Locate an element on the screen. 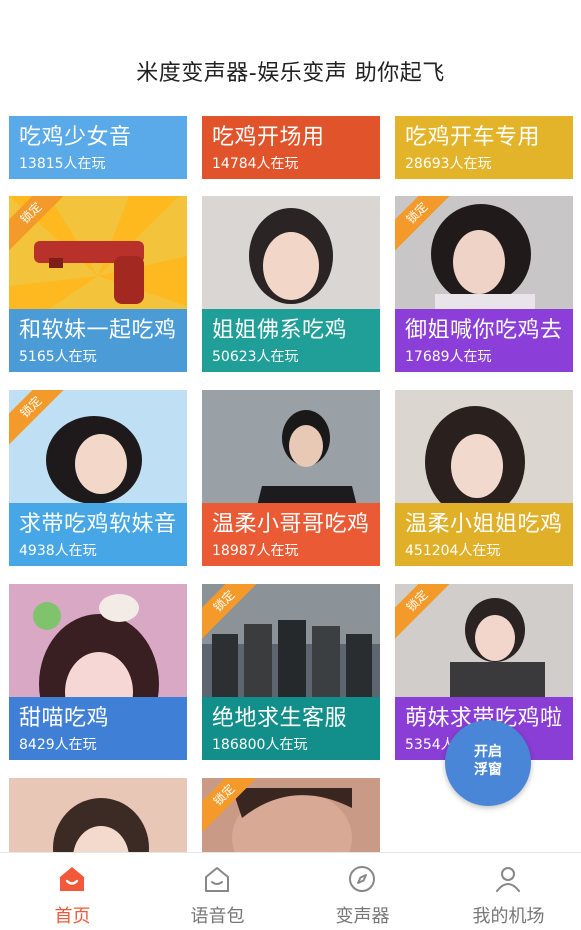 The height and width of the screenshot is (930, 581). voice-card: 御姐喊你吃鸡去 17689人在玩 锁定 is located at coordinates (484, 284).